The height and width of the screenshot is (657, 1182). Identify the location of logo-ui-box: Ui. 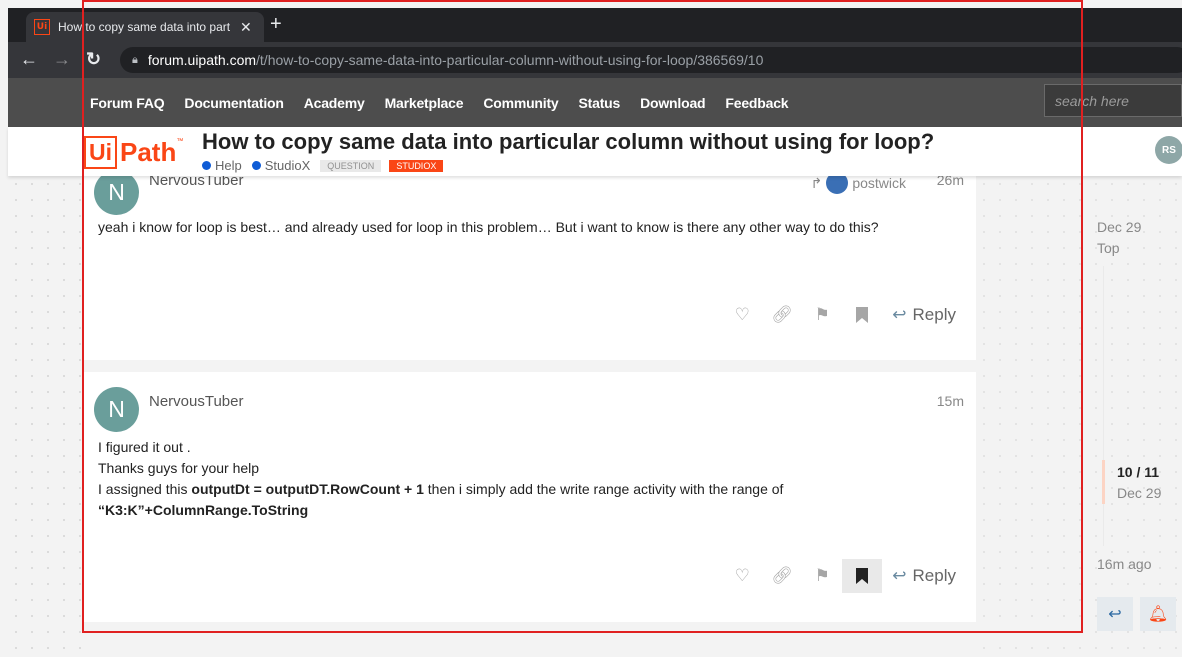
(100, 152).